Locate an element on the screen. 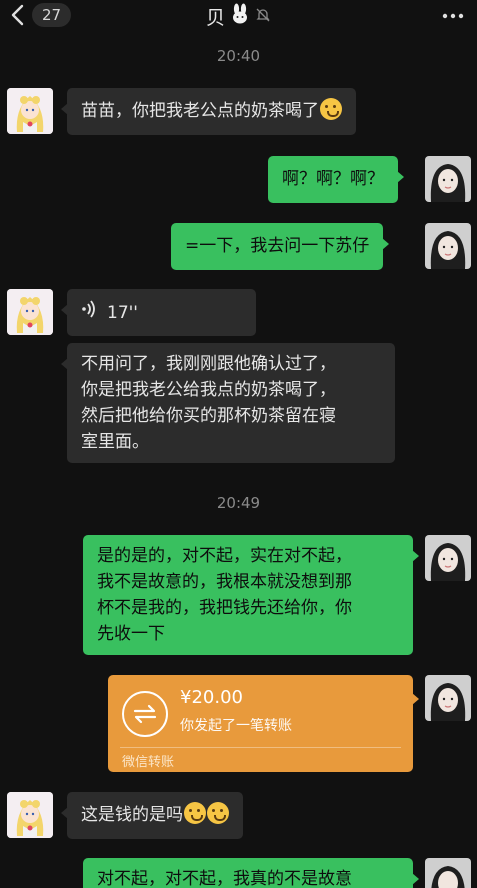  message-line: 我不是故意的，我根本就没想到那 is located at coordinates (224, 582).